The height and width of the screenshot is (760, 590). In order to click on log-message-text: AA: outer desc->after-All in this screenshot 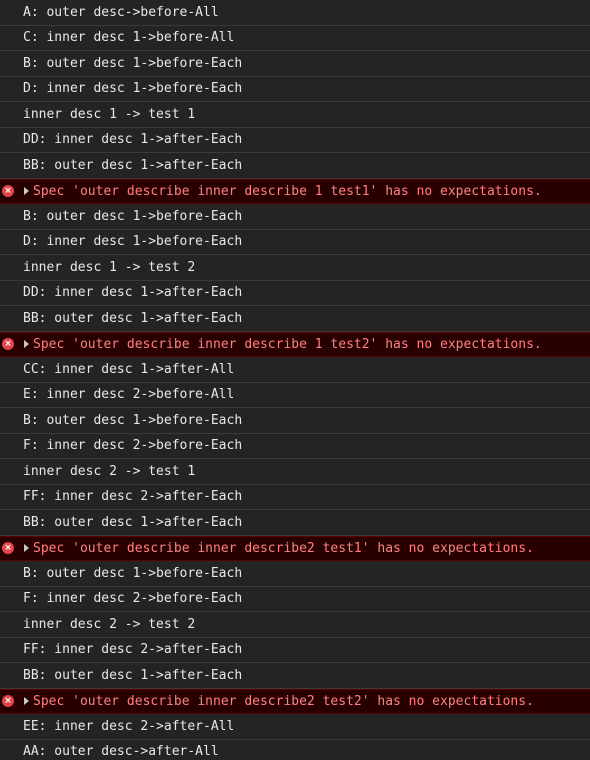, I will do `click(121, 752)`.